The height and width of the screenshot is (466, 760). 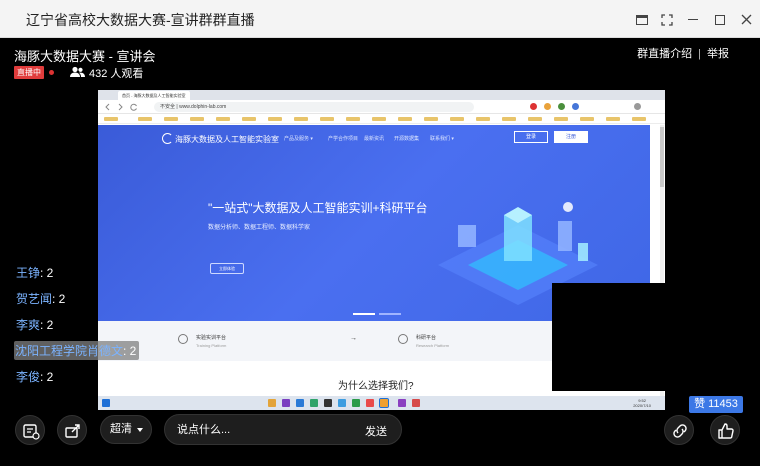 I want to click on share-screen-button, so click(x=72, y=430).